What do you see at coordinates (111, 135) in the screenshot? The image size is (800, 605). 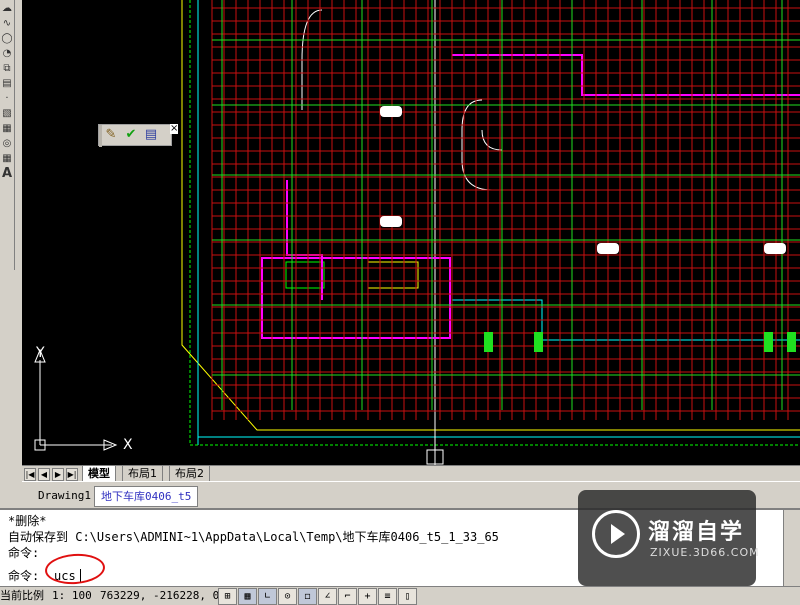 I see `edit-icon: ✎` at bounding box center [111, 135].